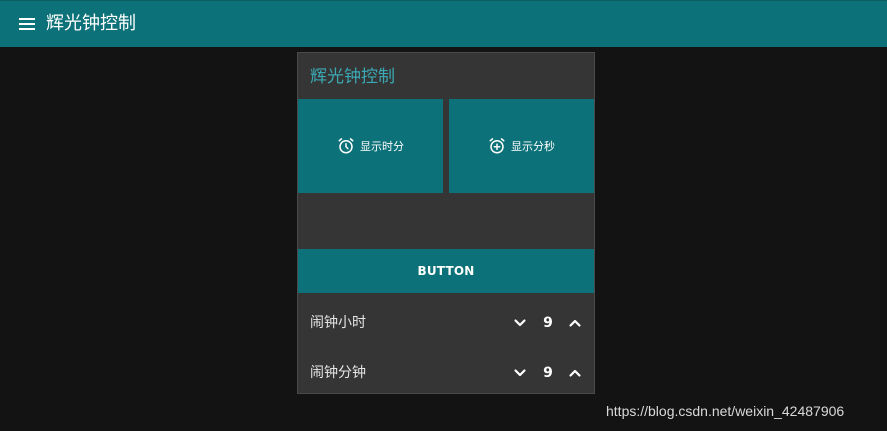 This screenshot has width=887, height=431. Describe the element at coordinates (382, 146) in the screenshot. I see `show-hour-minute-label: 显示时分` at that location.